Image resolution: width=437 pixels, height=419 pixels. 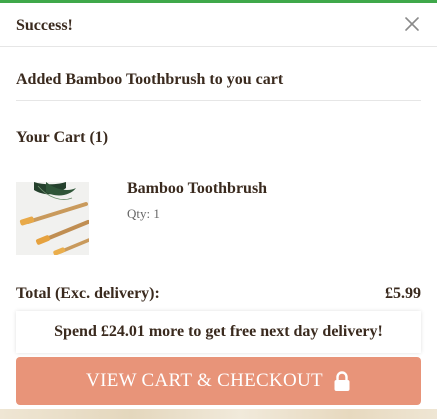 What do you see at coordinates (204, 380) in the screenshot?
I see `checkout-button-label: VIEW CART & CHECKOUT` at bounding box center [204, 380].